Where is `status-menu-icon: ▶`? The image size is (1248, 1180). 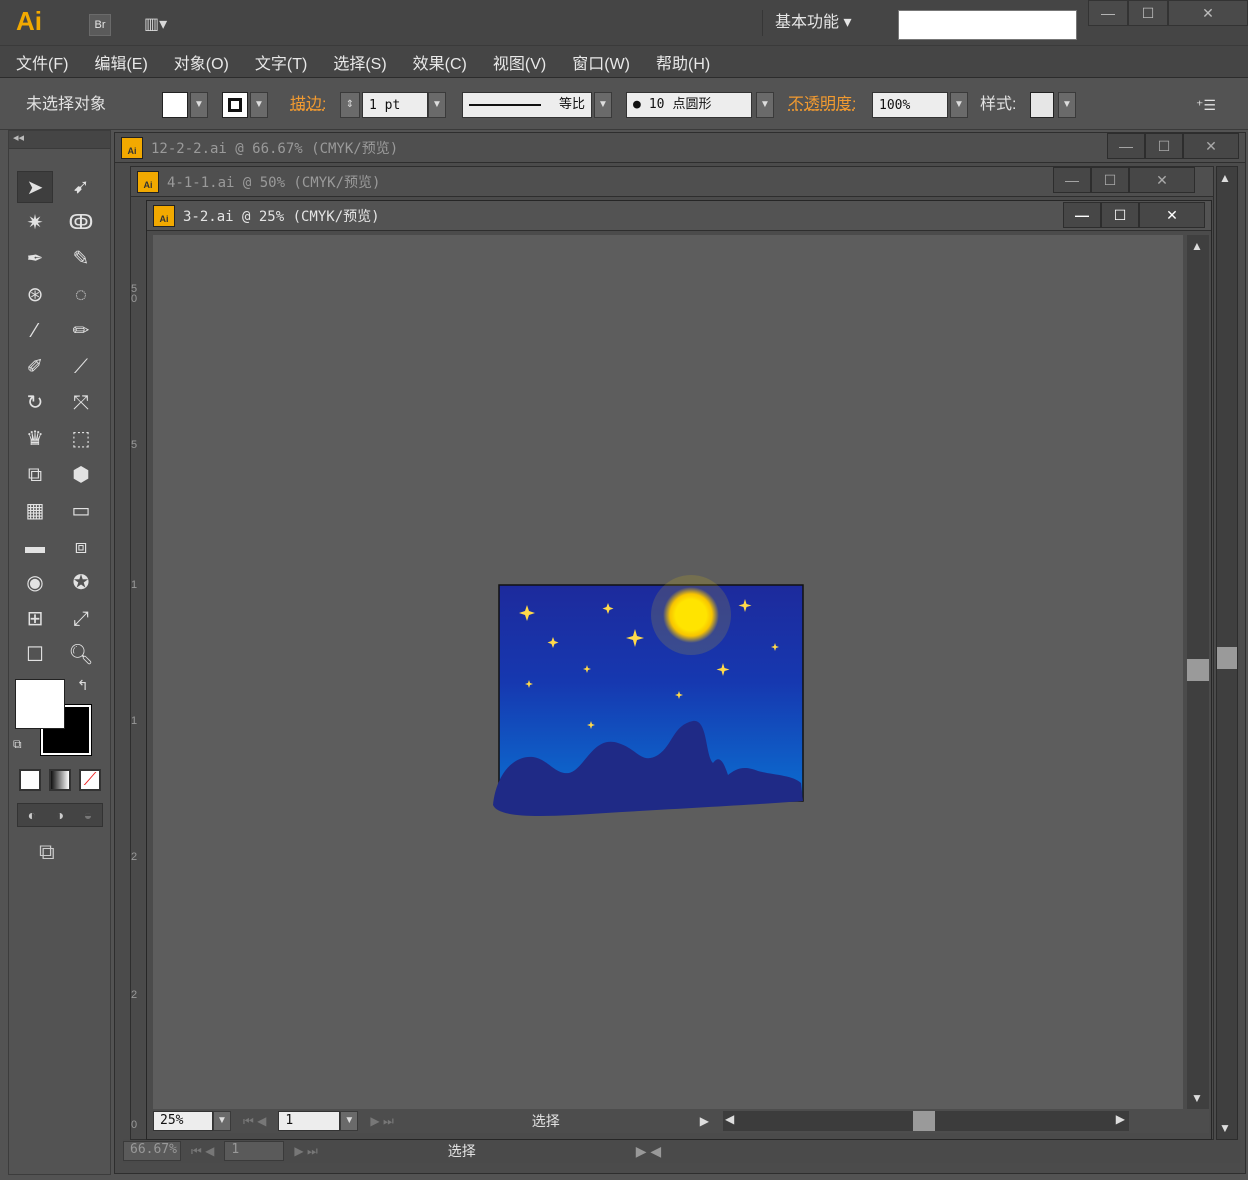 status-menu-icon: ▶ is located at coordinates (704, 1121).